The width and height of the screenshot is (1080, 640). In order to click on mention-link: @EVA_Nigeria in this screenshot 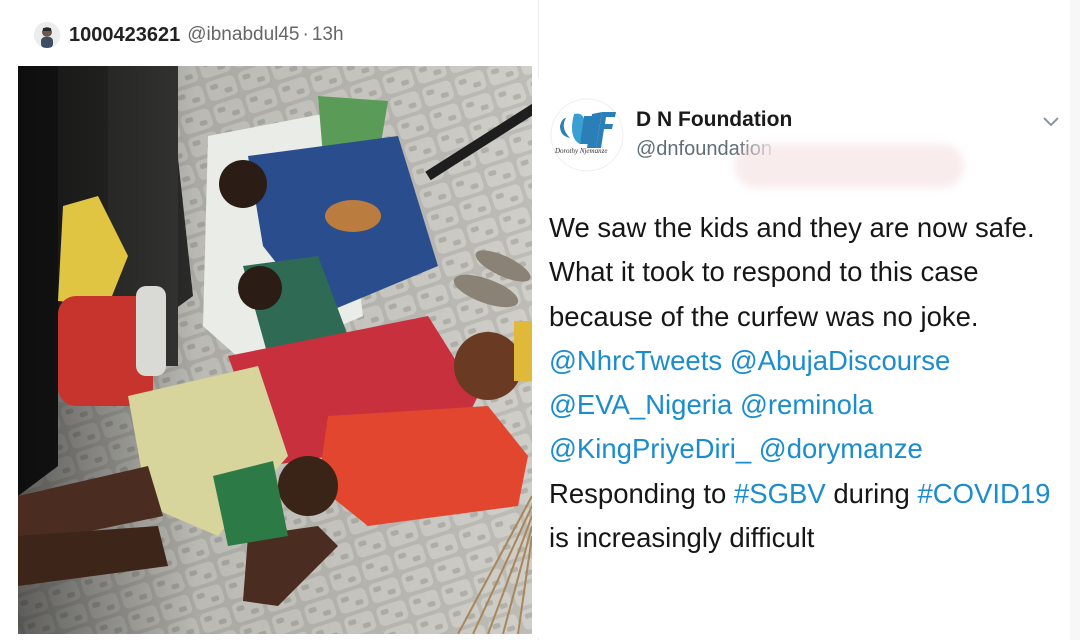, I will do `click(640, 404)`.